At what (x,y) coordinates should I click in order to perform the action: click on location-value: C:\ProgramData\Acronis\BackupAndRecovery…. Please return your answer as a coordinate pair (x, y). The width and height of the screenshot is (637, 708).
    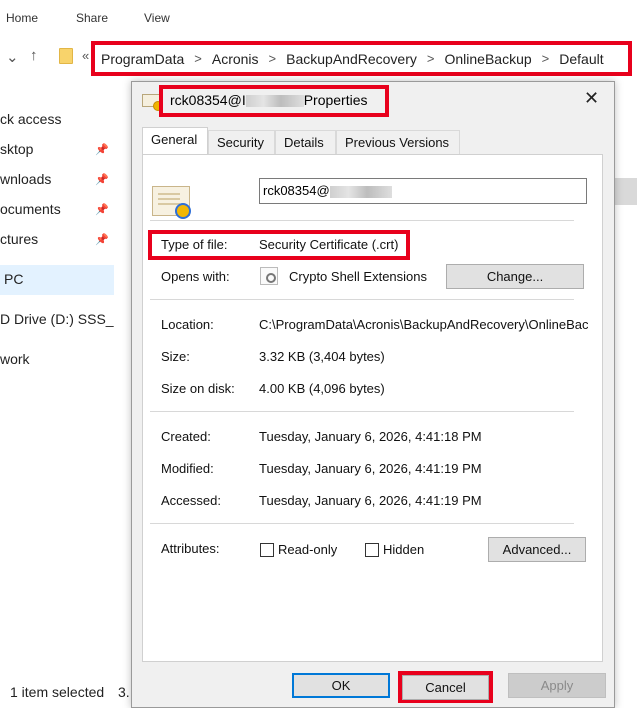
    Looking at the image, I should click on (423, 324).